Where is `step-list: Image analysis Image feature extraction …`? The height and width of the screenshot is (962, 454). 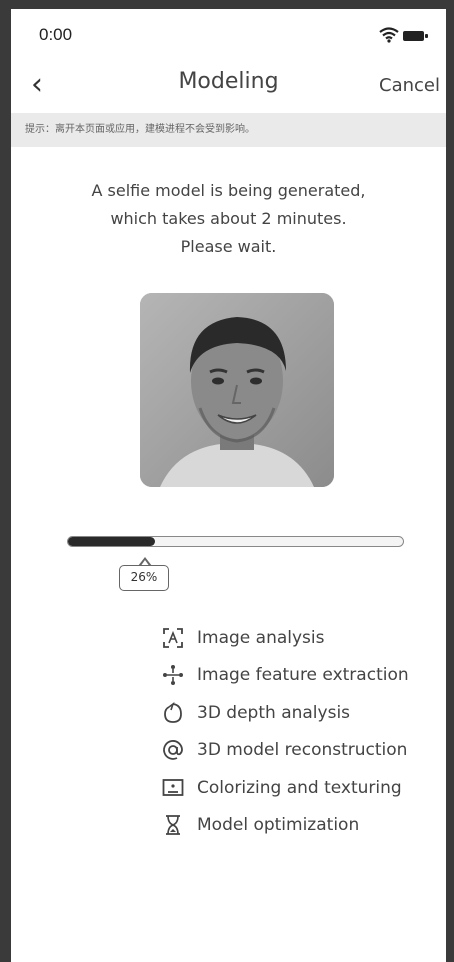 step-list: Image analysis Image feature extraction … is located at coordinates (285, 731).